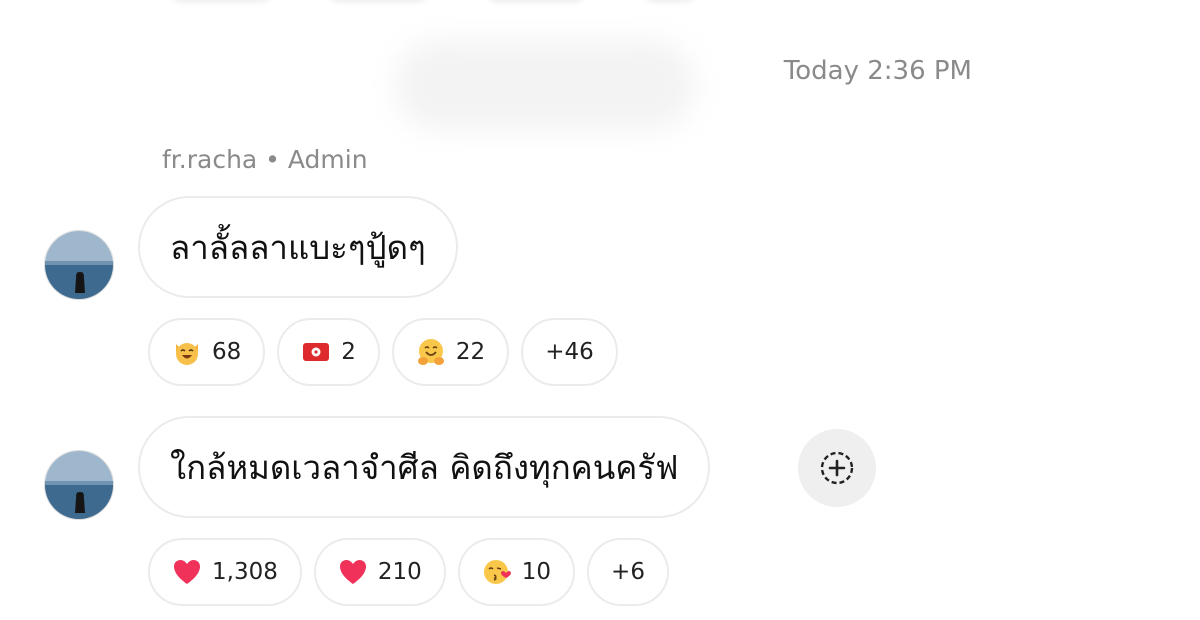 The image size is (1200, 620). What do you see at coordinates (265, 159) in the screenshot?
I see `sender-label: fr.racha • Admin` at bounding box center [265, 159].